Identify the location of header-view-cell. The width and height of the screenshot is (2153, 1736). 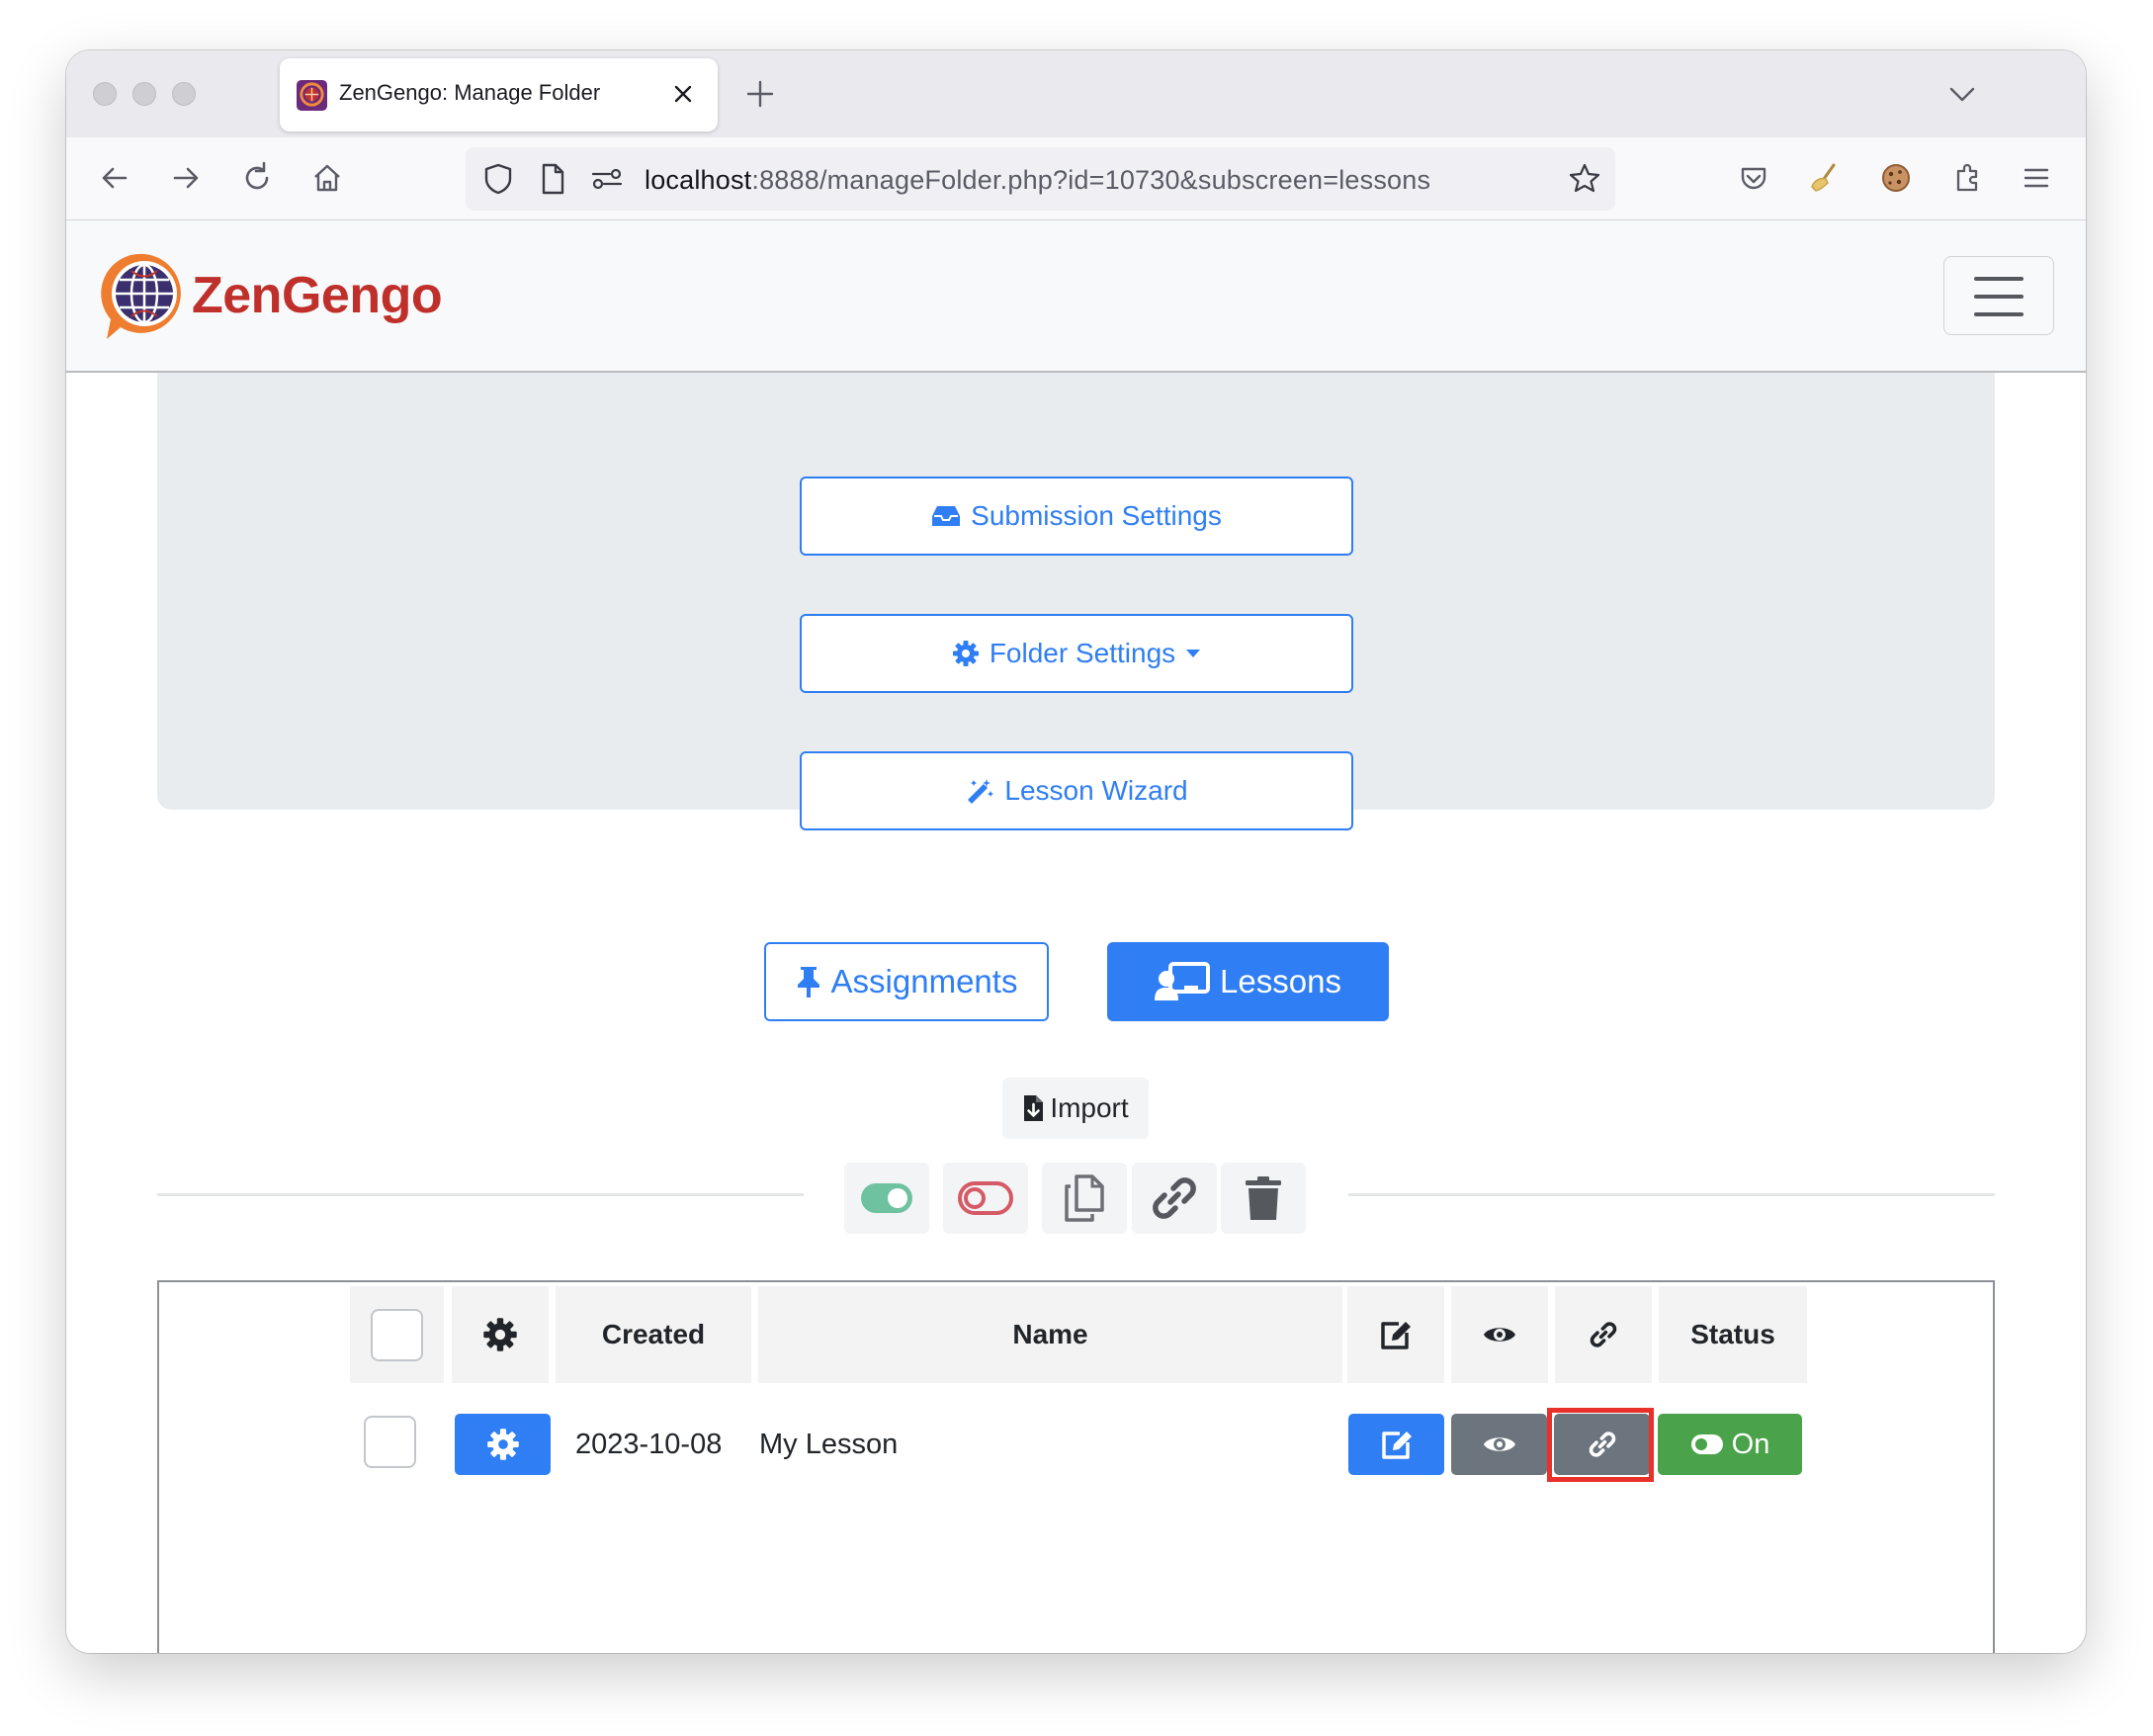
(1499, 1334).